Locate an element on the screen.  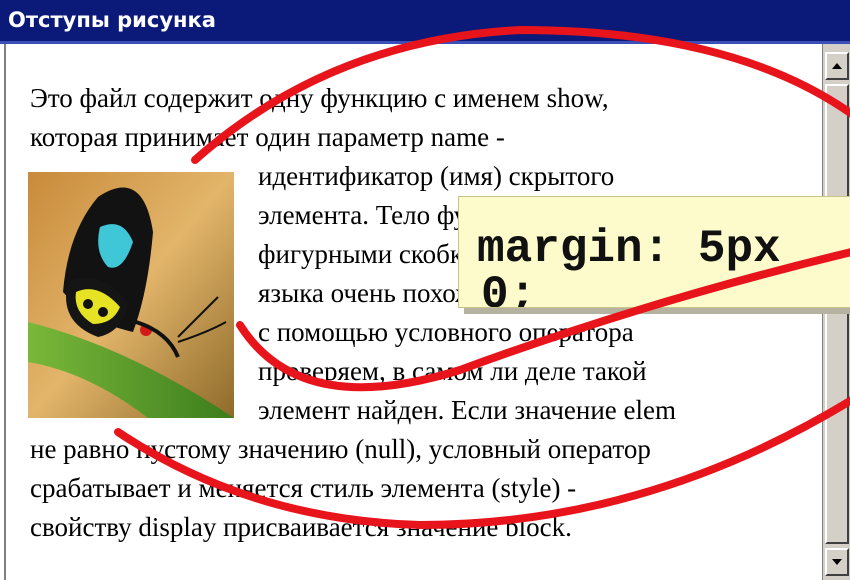
css-callout: margin: 5px 0; is located at coordinates (654, 252).